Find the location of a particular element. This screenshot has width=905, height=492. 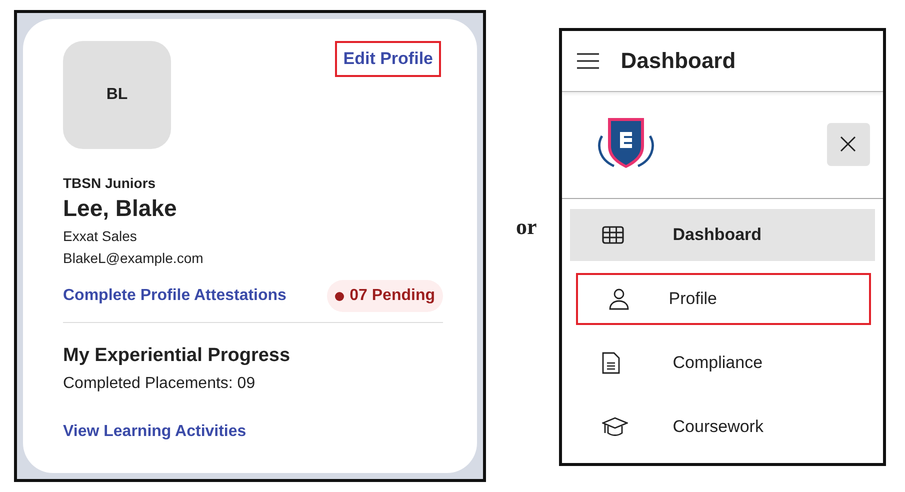

avatar: BL is located at coordinates (117, 95).